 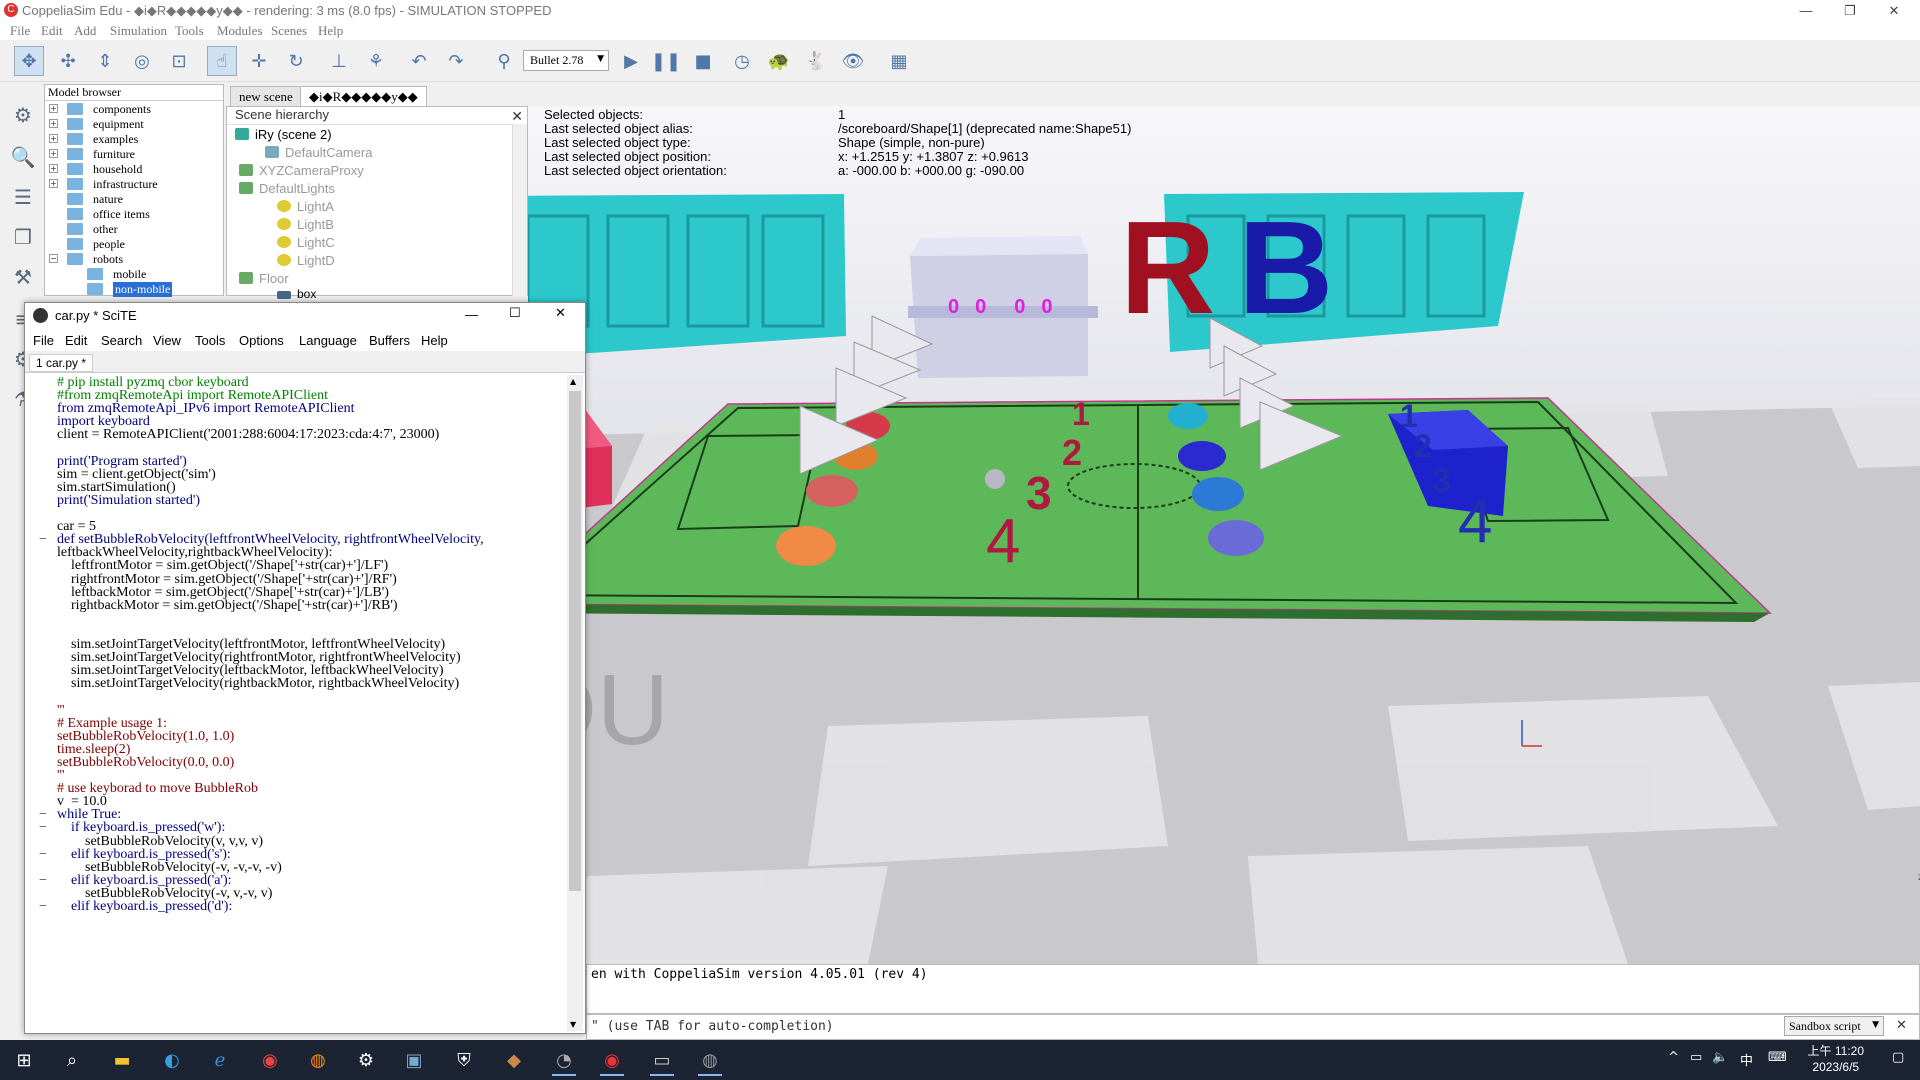 I want to click on code-scrollbar: ▲ ▼, so click(x=575, y=703).